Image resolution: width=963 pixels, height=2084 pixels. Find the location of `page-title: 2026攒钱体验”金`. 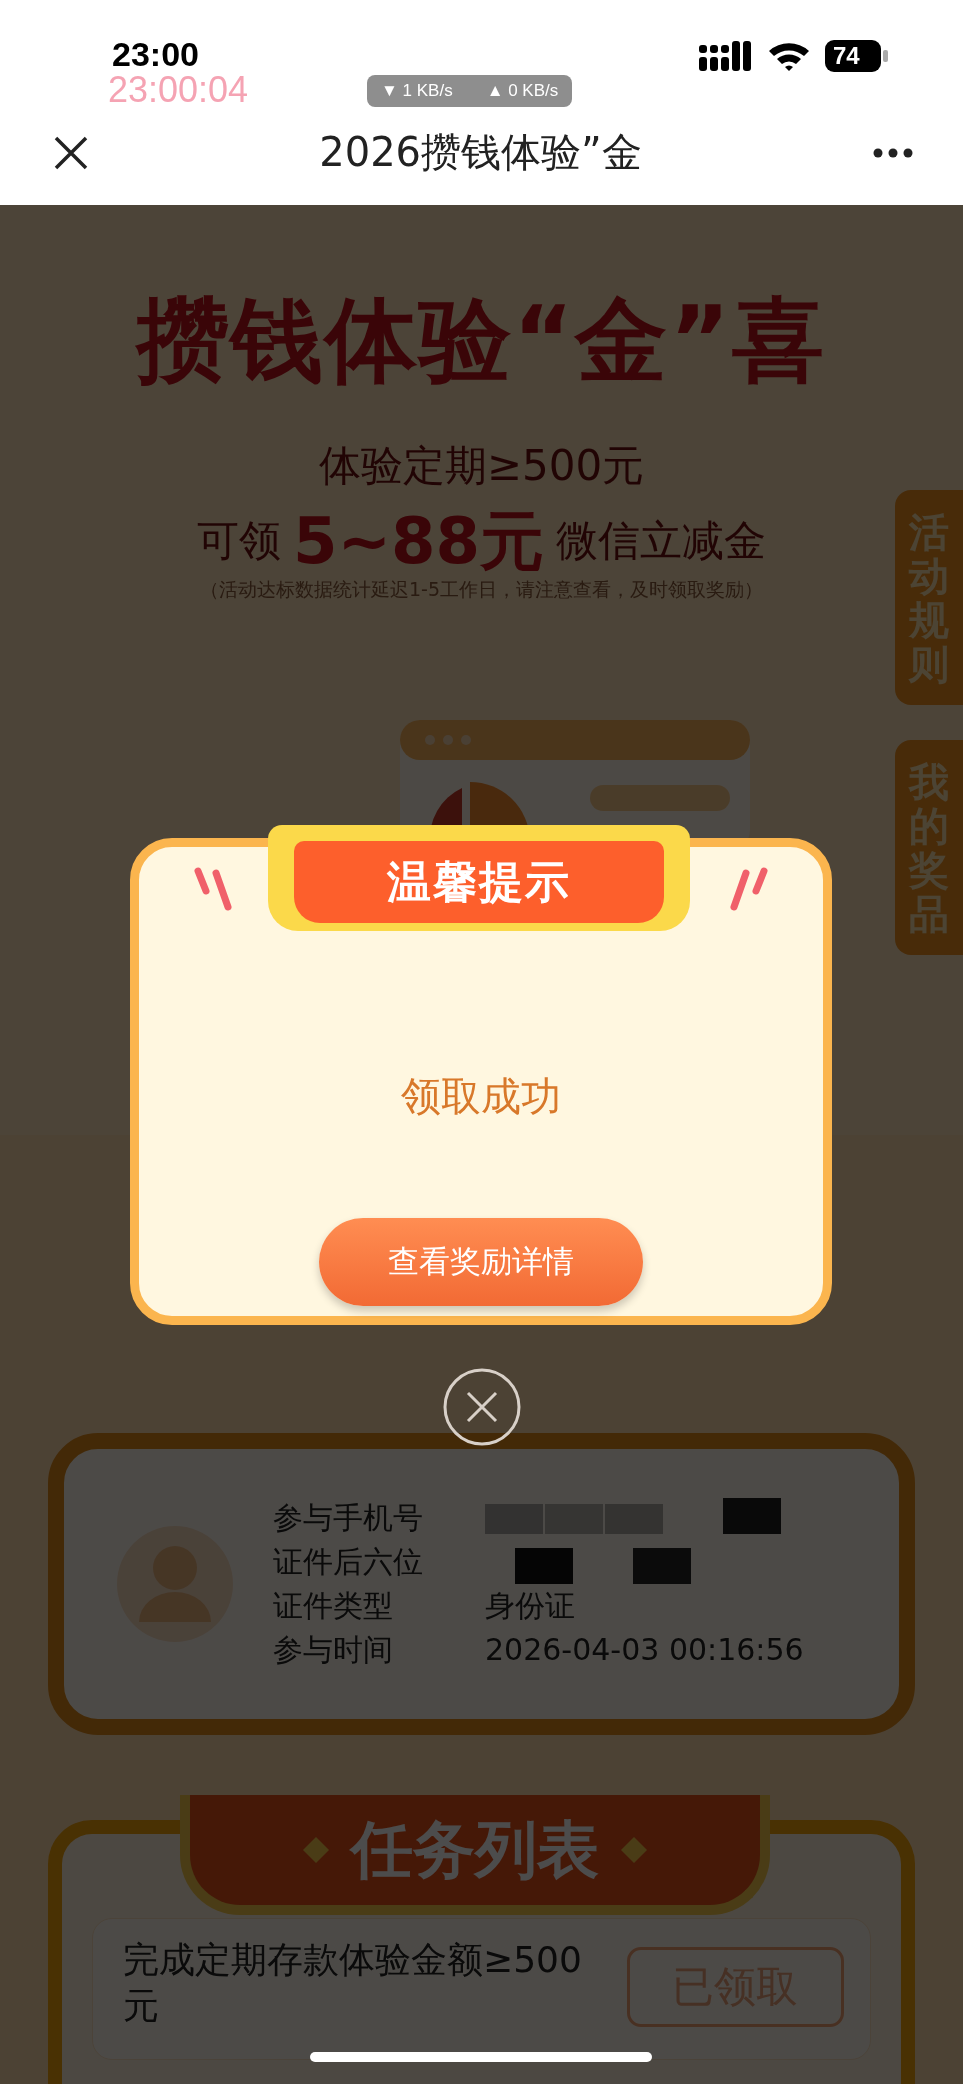

page-title: 2026攒钱体验”金 is located at coordinates (480, 152).